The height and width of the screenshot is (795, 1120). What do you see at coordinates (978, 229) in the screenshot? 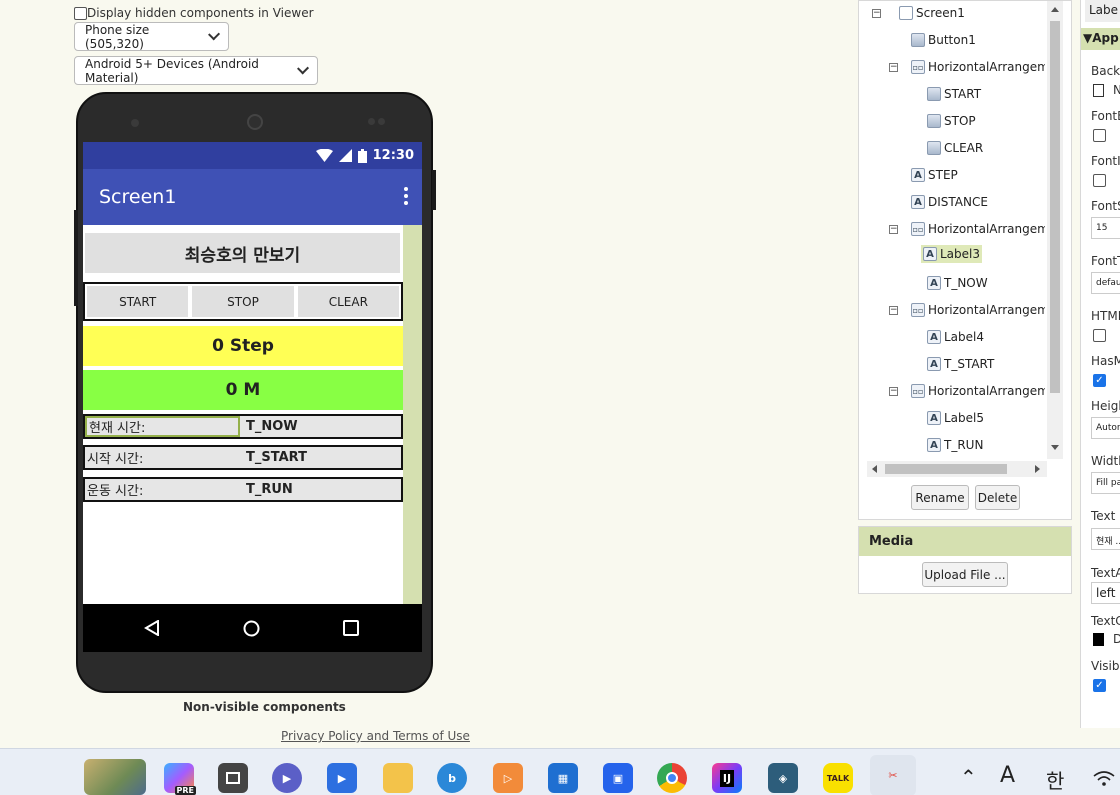
I see `tree-node-harrangement-2: ▫▫ HorizontalArrangeme` at bounding box center [978, 229].